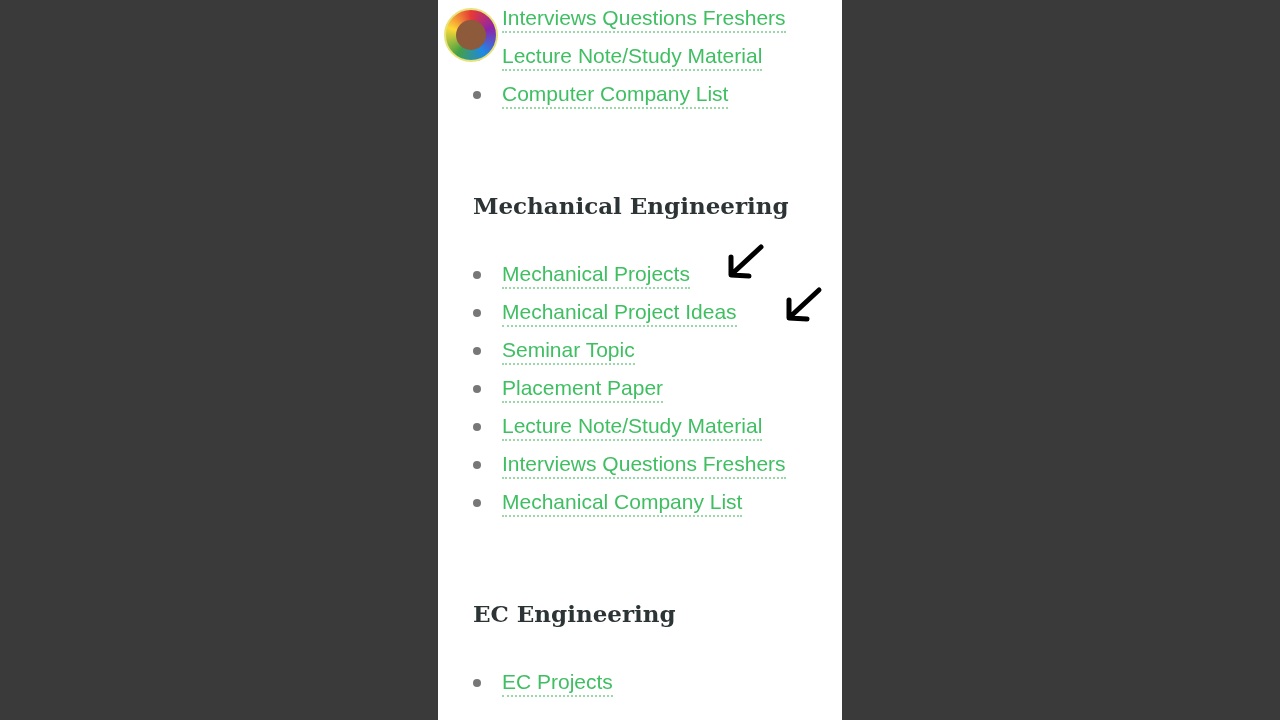 Image resolution: width=1280 pixels, height=720 pixels. Describe the element at coordinates (575, 614) in the screenshot. I see `section-heading: EC Engineering` at that location.